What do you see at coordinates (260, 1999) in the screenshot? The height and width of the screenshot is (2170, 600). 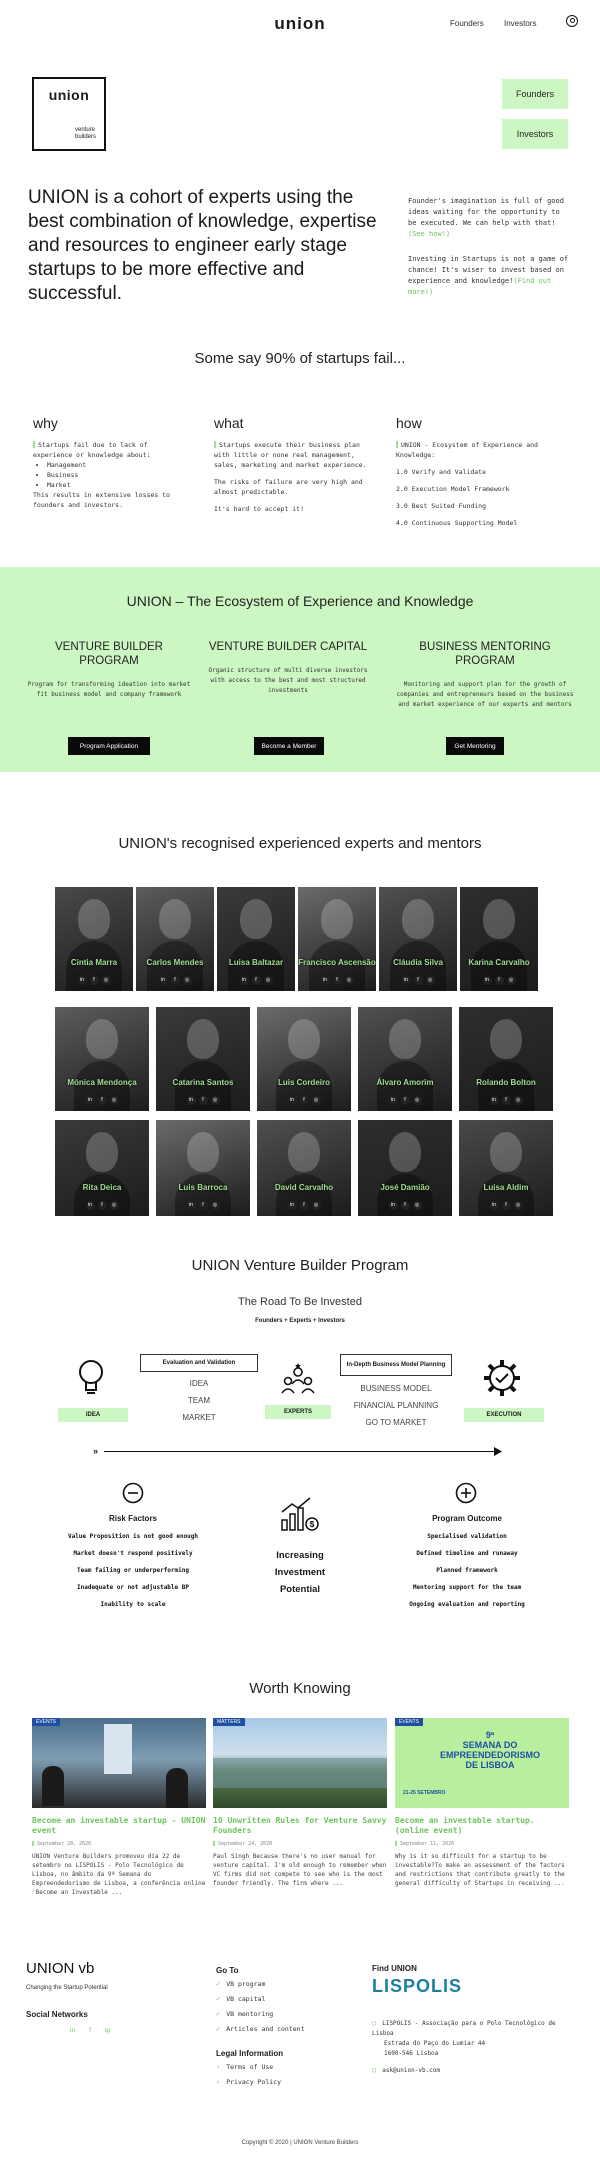 I see `footer-link: ✓ VB capital` at bounding box center [260, 1999].